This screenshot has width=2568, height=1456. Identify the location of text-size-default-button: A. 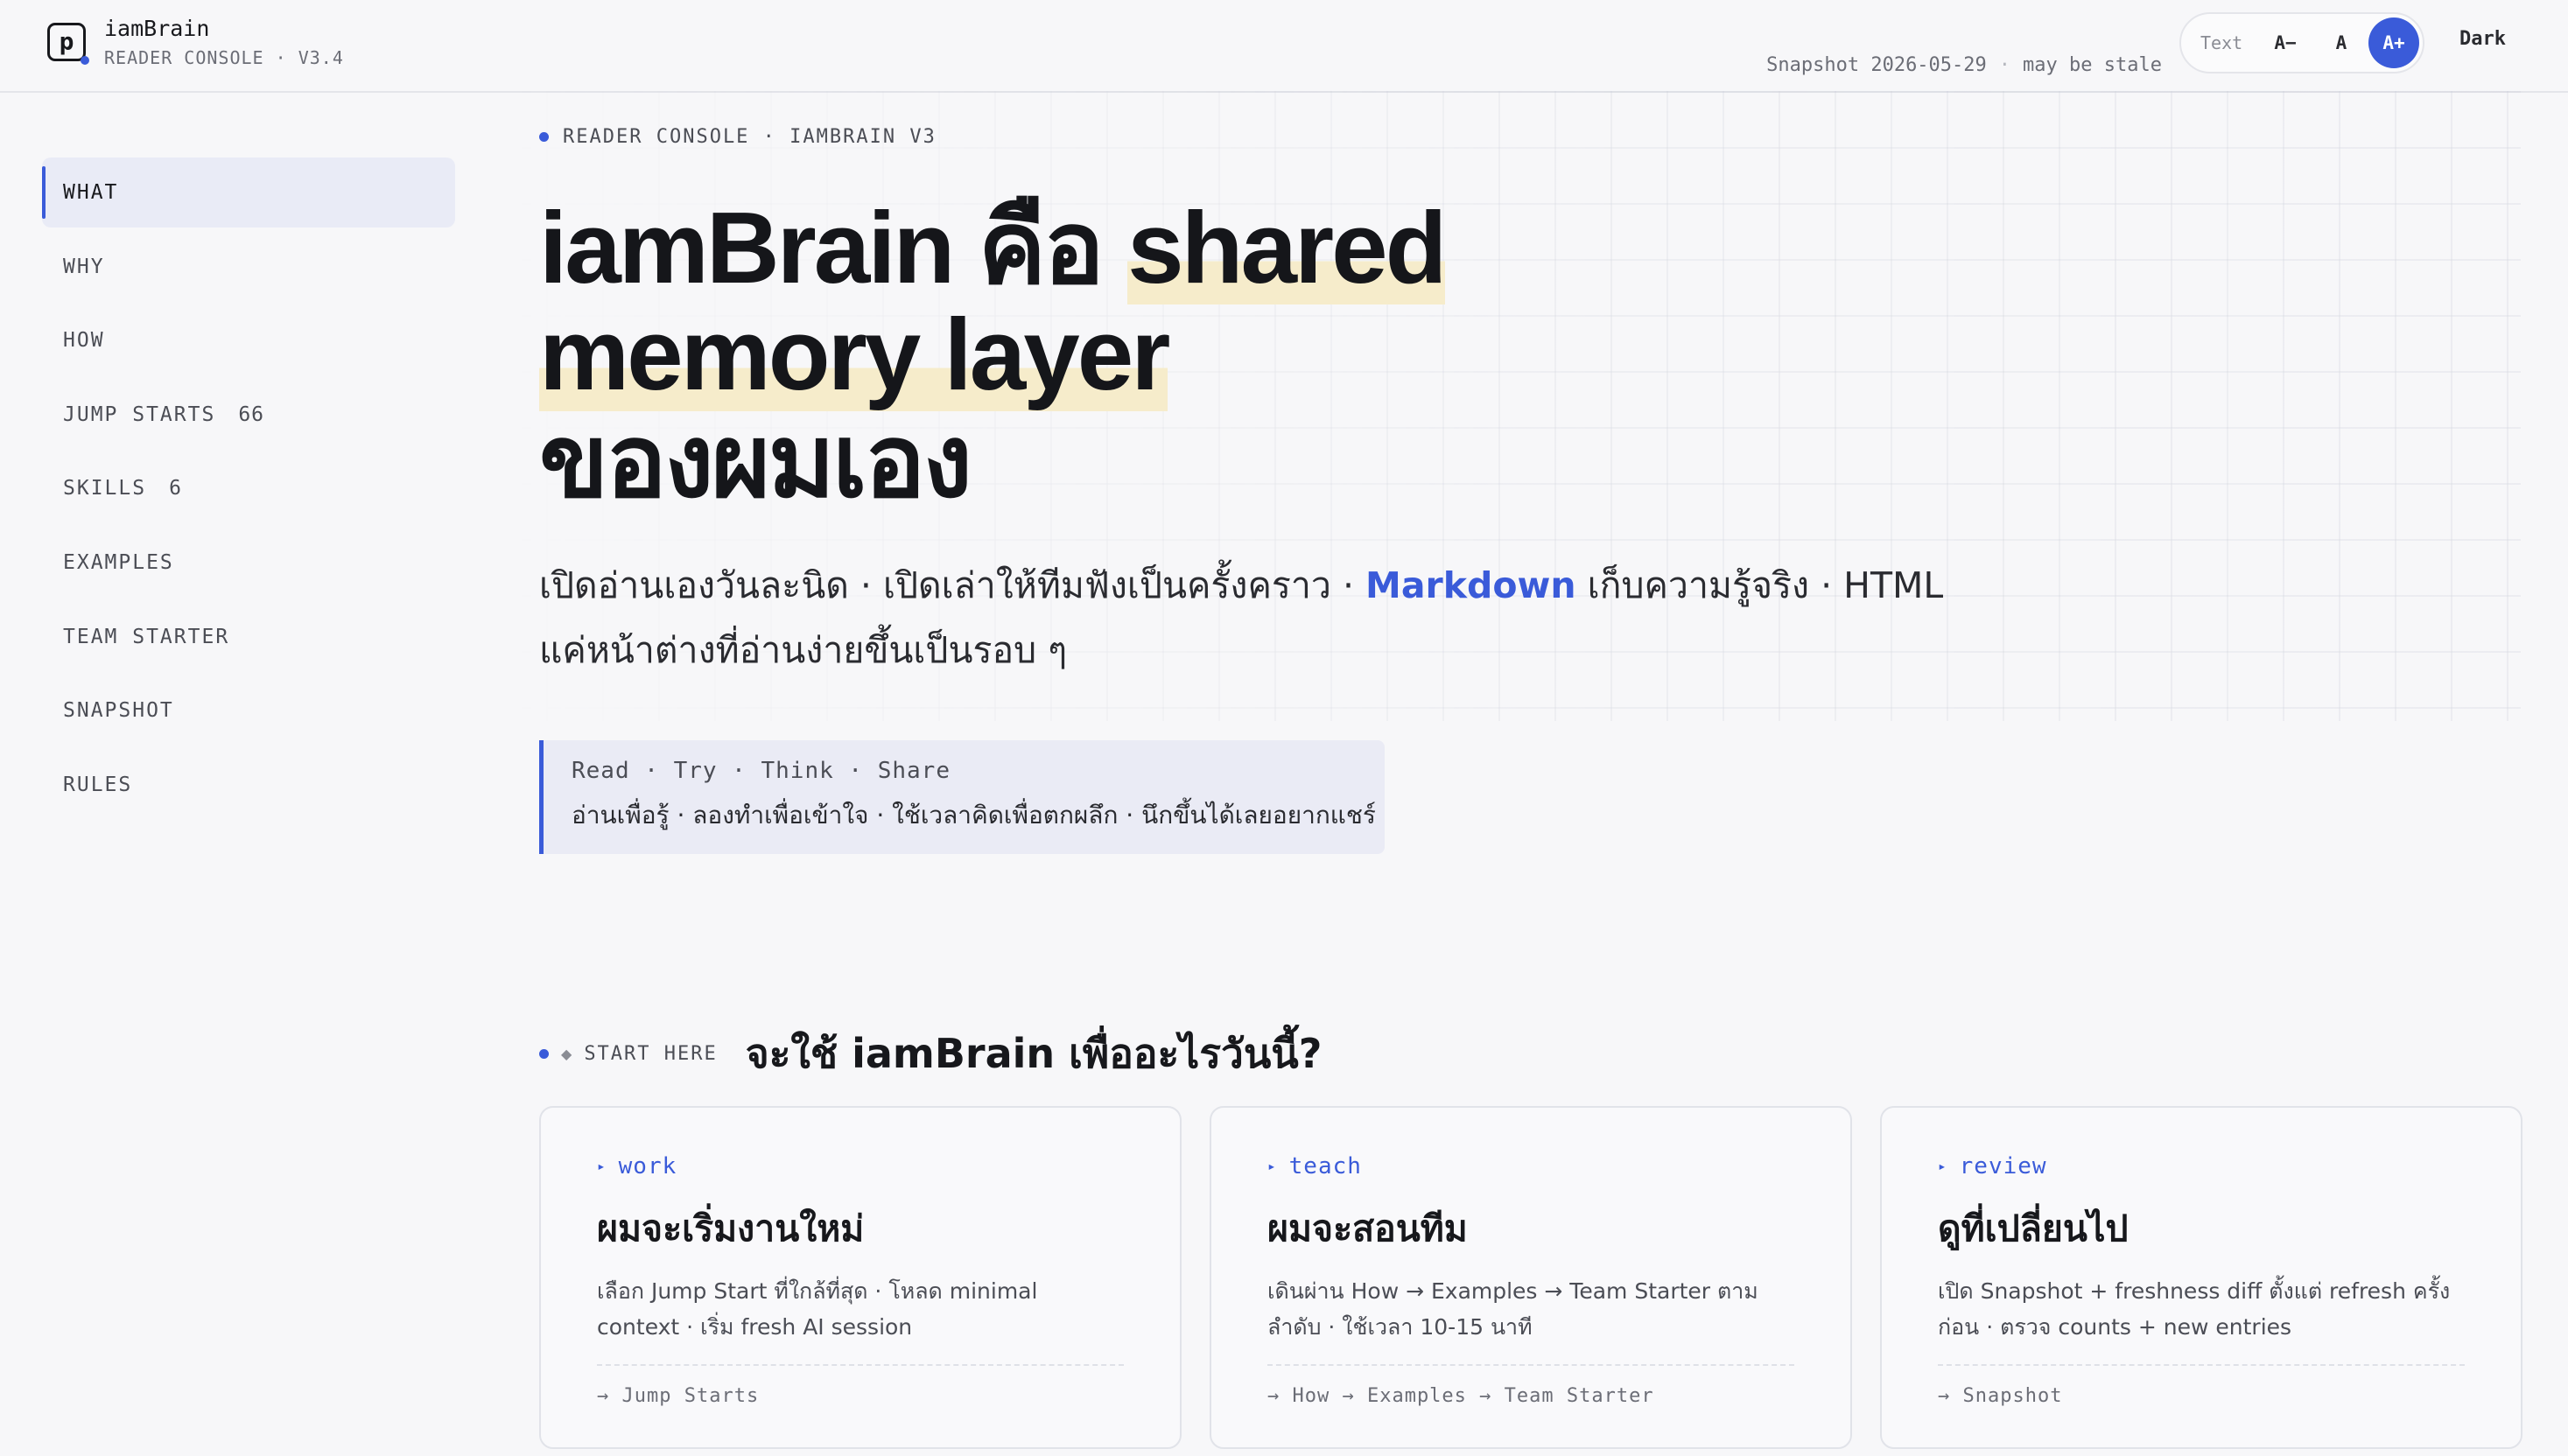
(2341, 43).